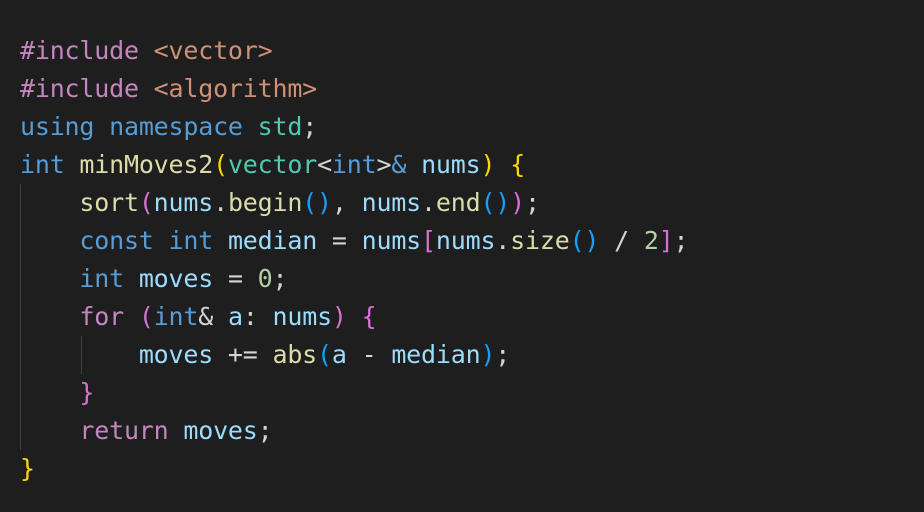 The width and height of the screenshot is (924, 512). What do you see at coordinates (116, 240) in the screenshot?
I see `code-token: const` at bounding box center [116, 240].